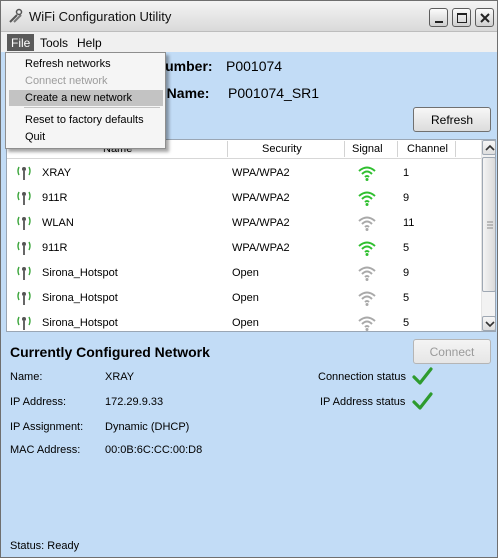  What do you see at coordinates (427, 149) in the screenshot?
I see `column-channel: Channel` at bounding box center [427, 149].